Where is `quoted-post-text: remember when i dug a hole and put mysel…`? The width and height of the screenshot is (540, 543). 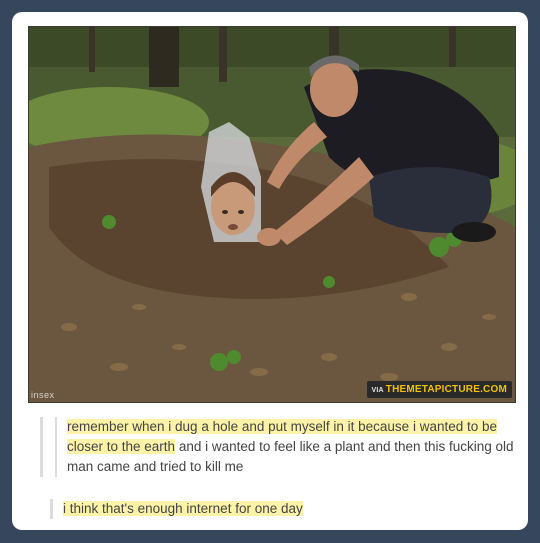 quoted-post-text: remember when i dug a hole and put mysel… is located at coordinates (290, 447).